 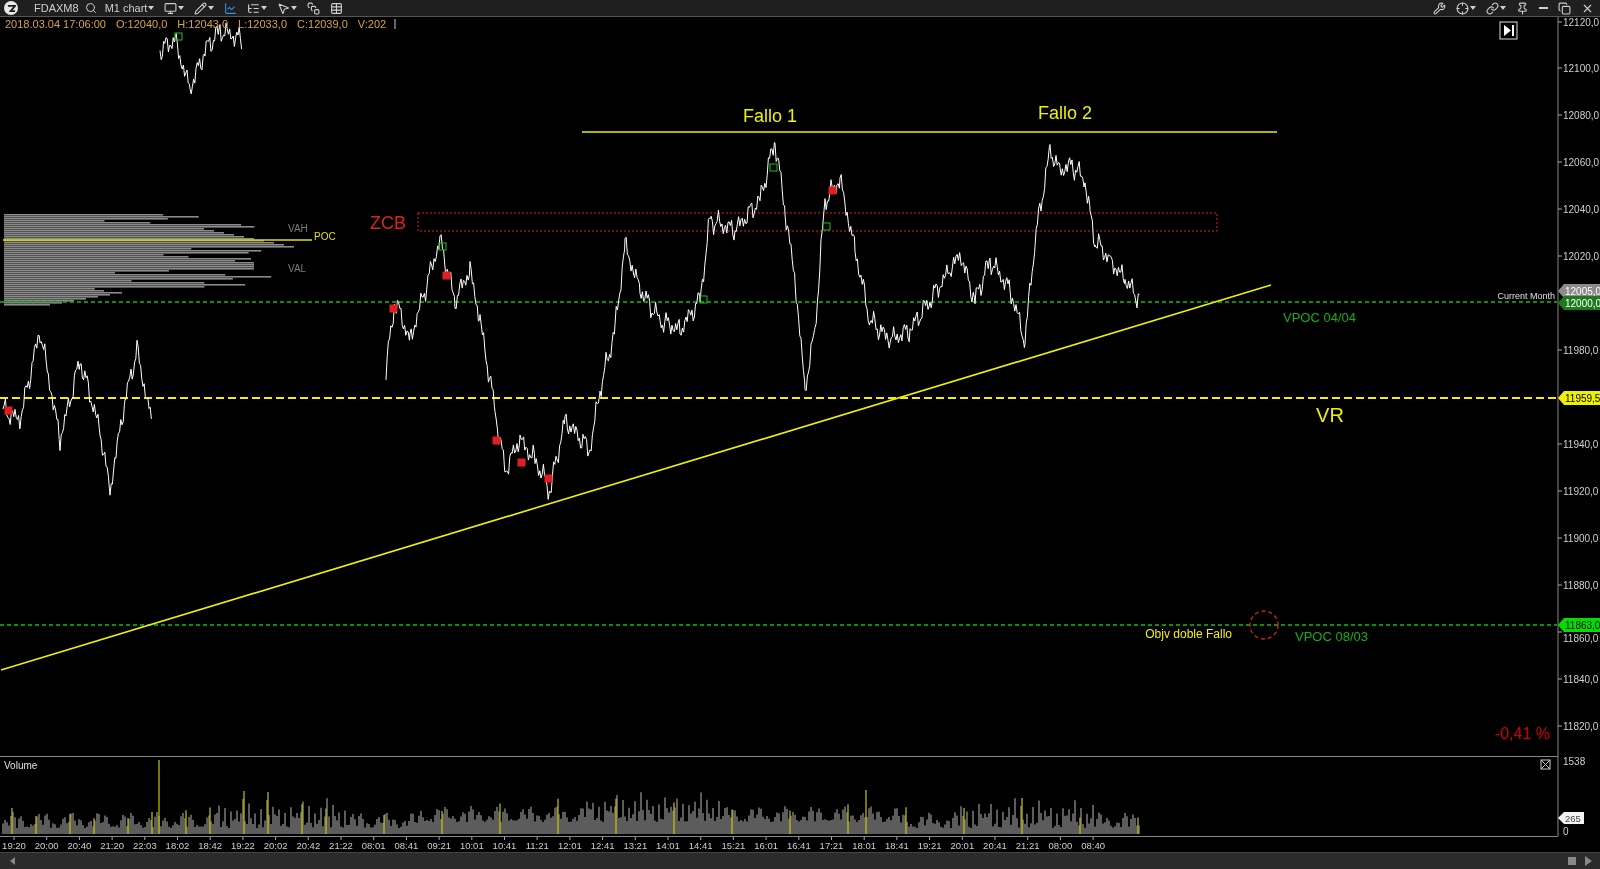 I want to click on time-tick-label: 08:40, so click(x=1093, y=843).